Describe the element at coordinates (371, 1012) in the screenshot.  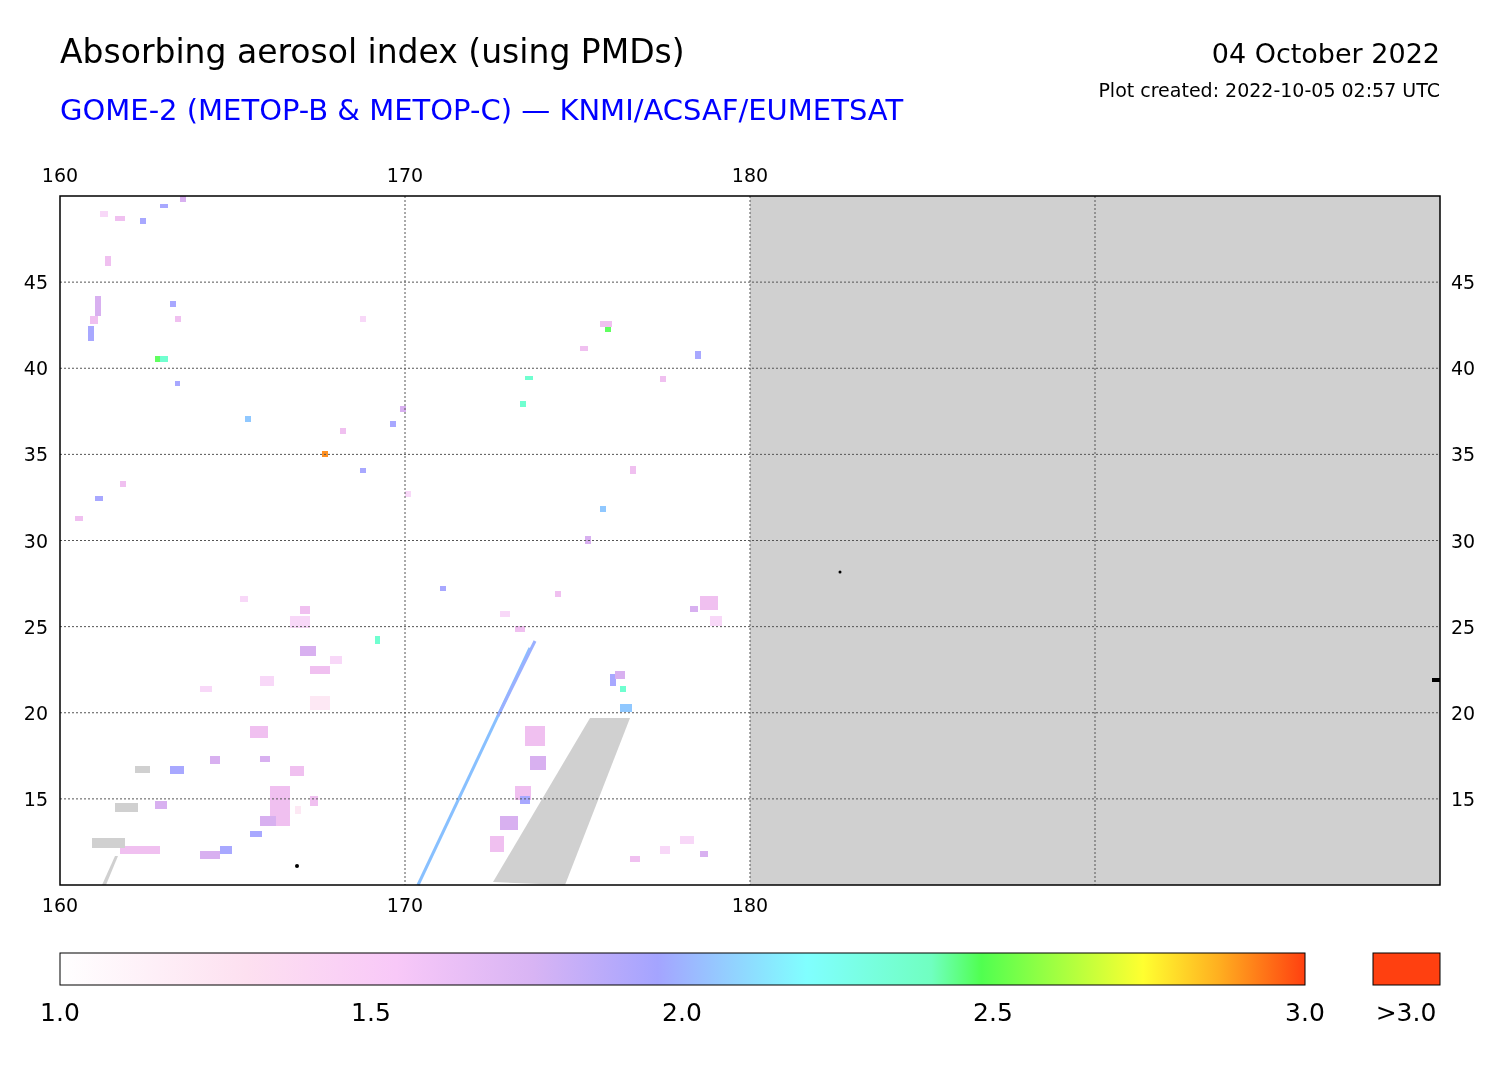
I see `colorbar-label: 1.5` at that location.